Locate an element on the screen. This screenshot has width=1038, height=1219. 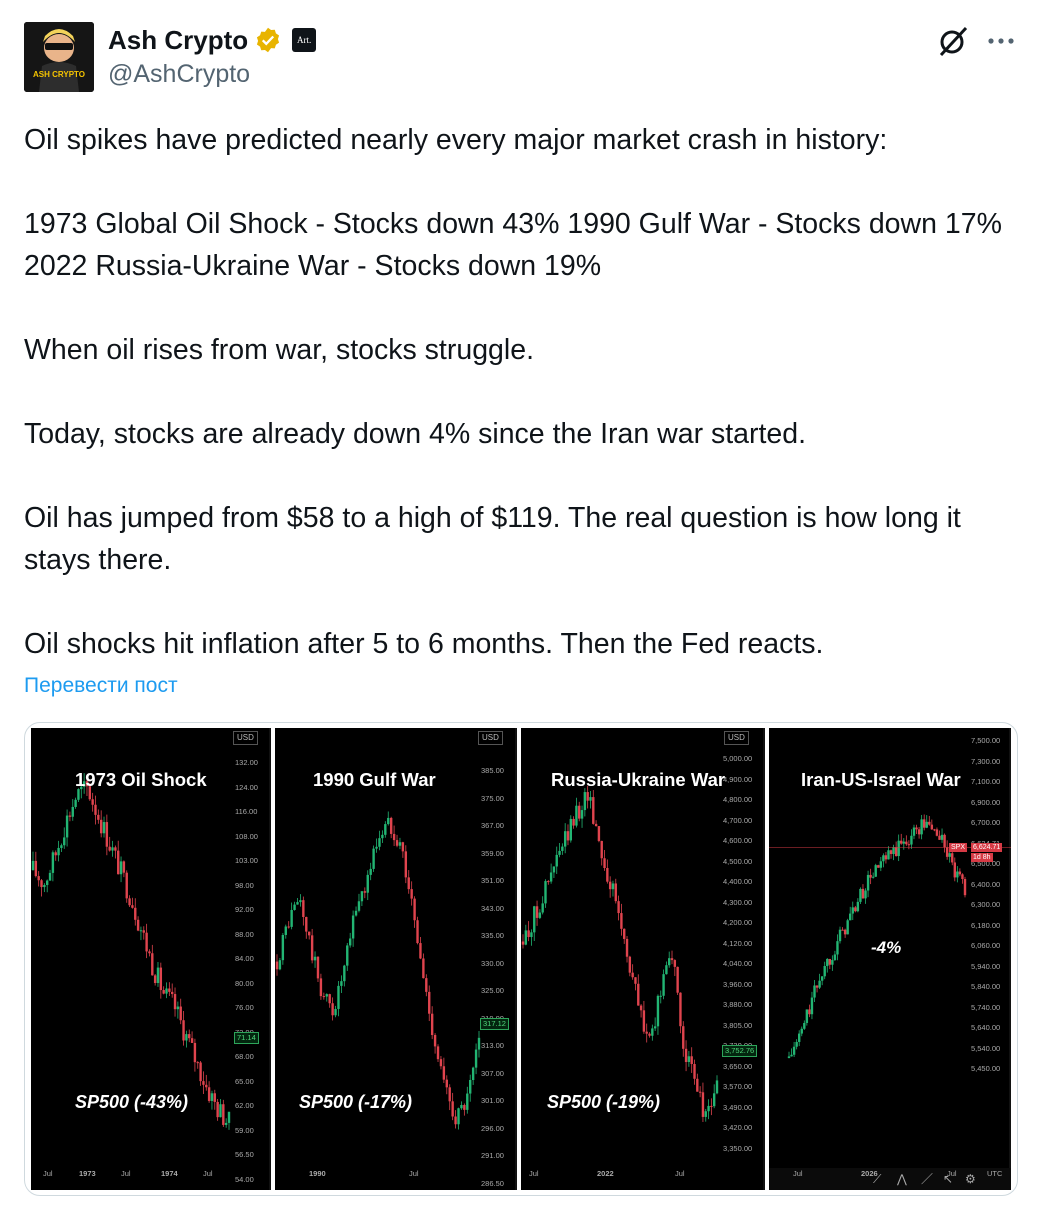
translate-post-link: Перевести пост is located at coordinates (101, 686).